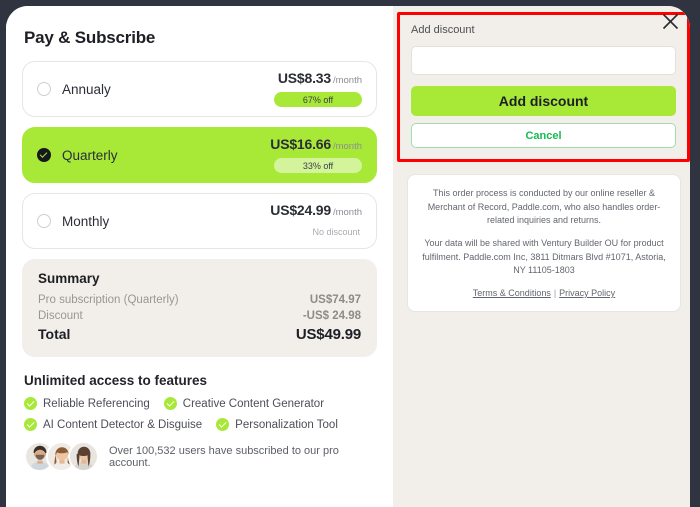 The image size is (700, 507). I want to click on price-line: US$24.99/month, so click(316, 211).